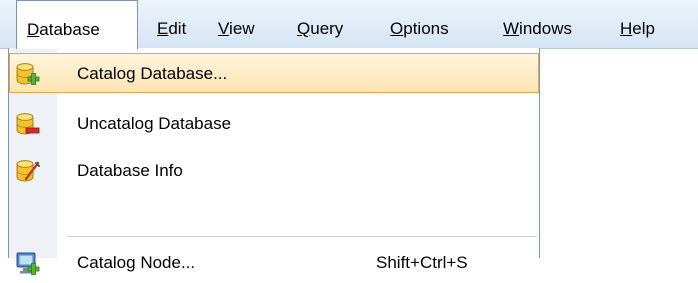 Image resolution: width=698 pixels, height=283 pixels. I want to click on menu-query: Query, so click(320, 24).